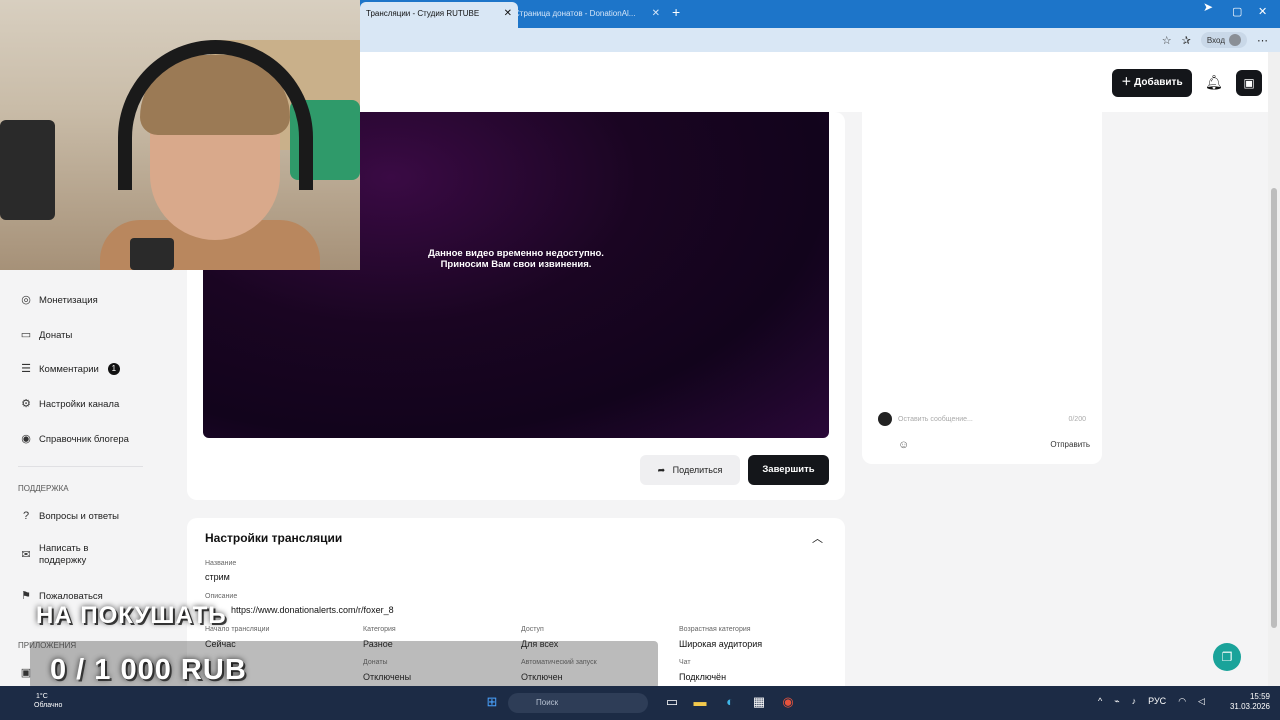  I want to click on chat-icon: ❐, so click(1227, 657).